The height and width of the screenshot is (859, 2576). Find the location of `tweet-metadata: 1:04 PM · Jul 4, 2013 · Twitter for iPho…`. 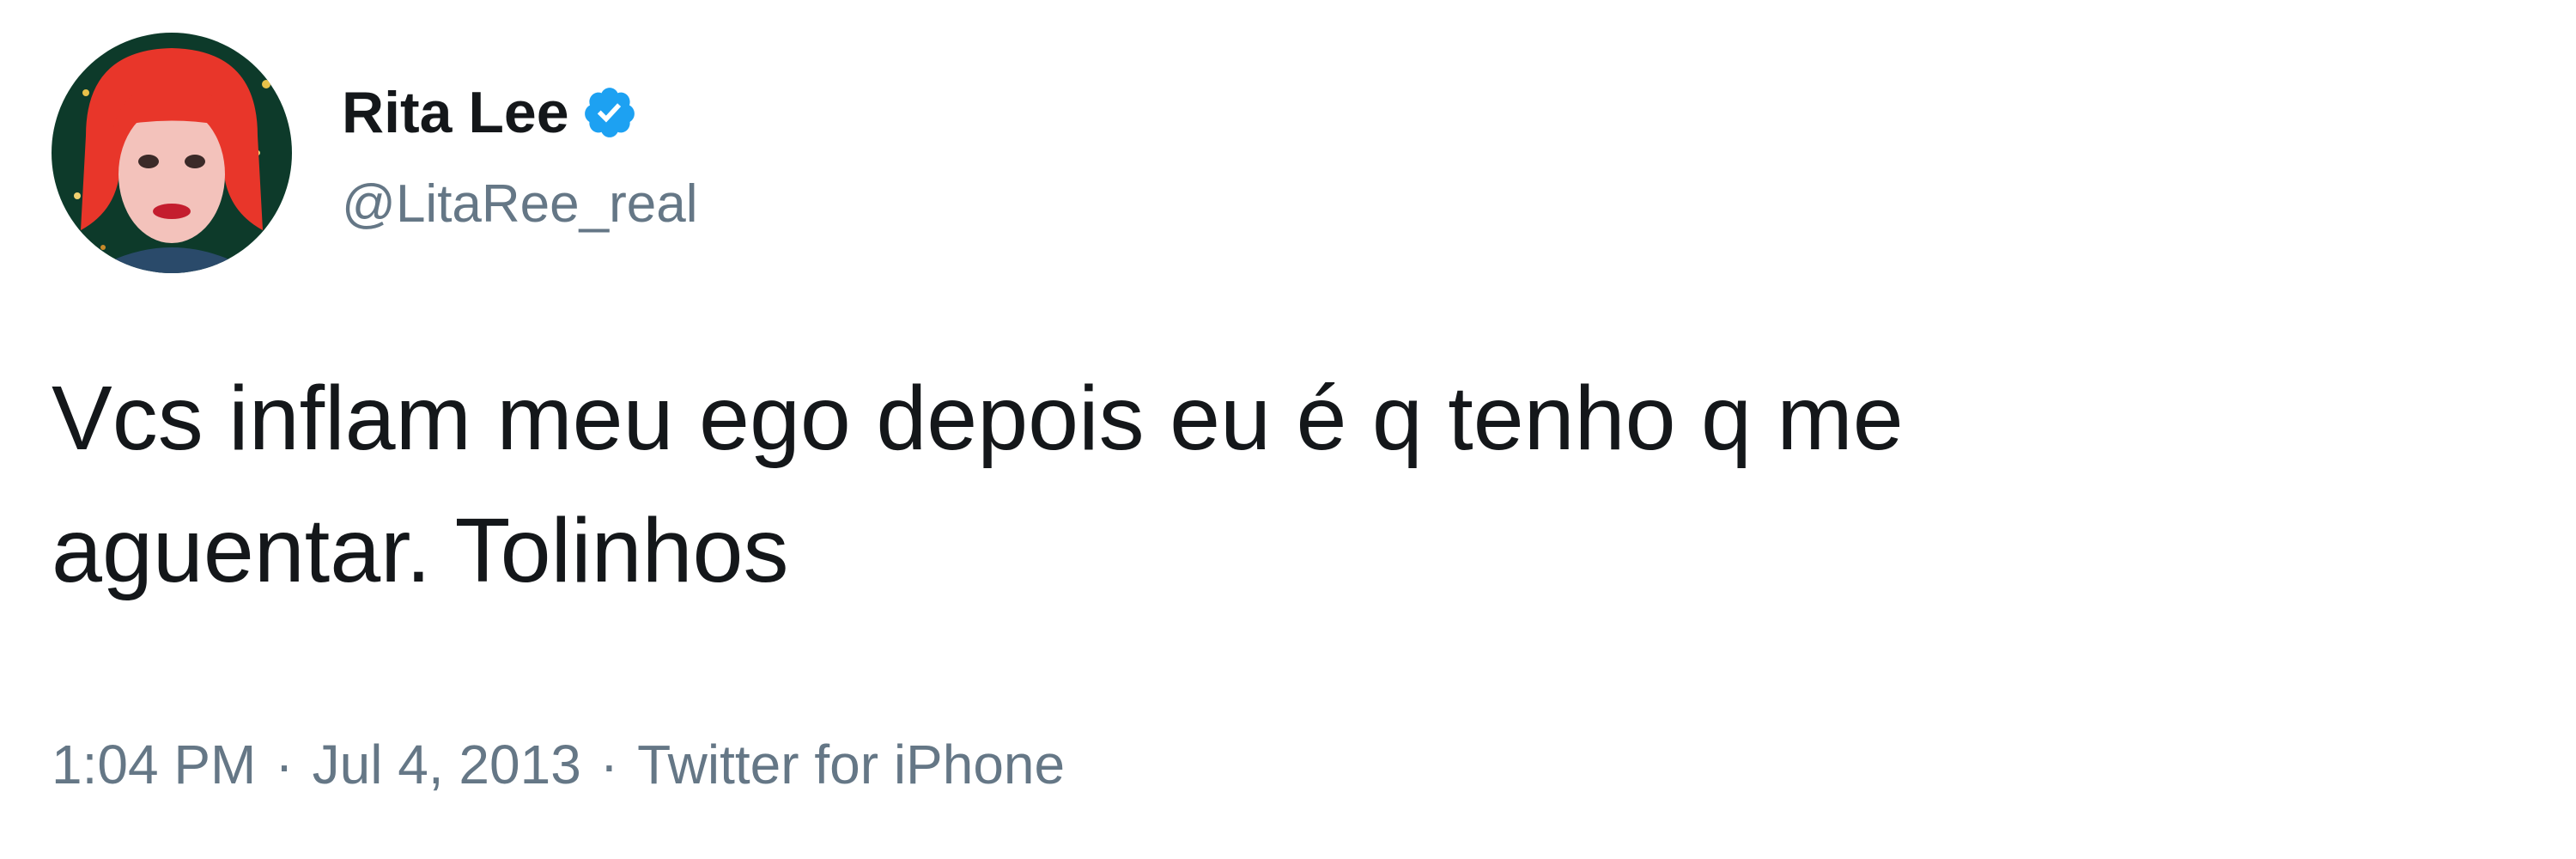

tweet-metadata: 1:04 PM · Jul 4, 2013 · Twitter for iPho… is located at coordinates (558, 765).